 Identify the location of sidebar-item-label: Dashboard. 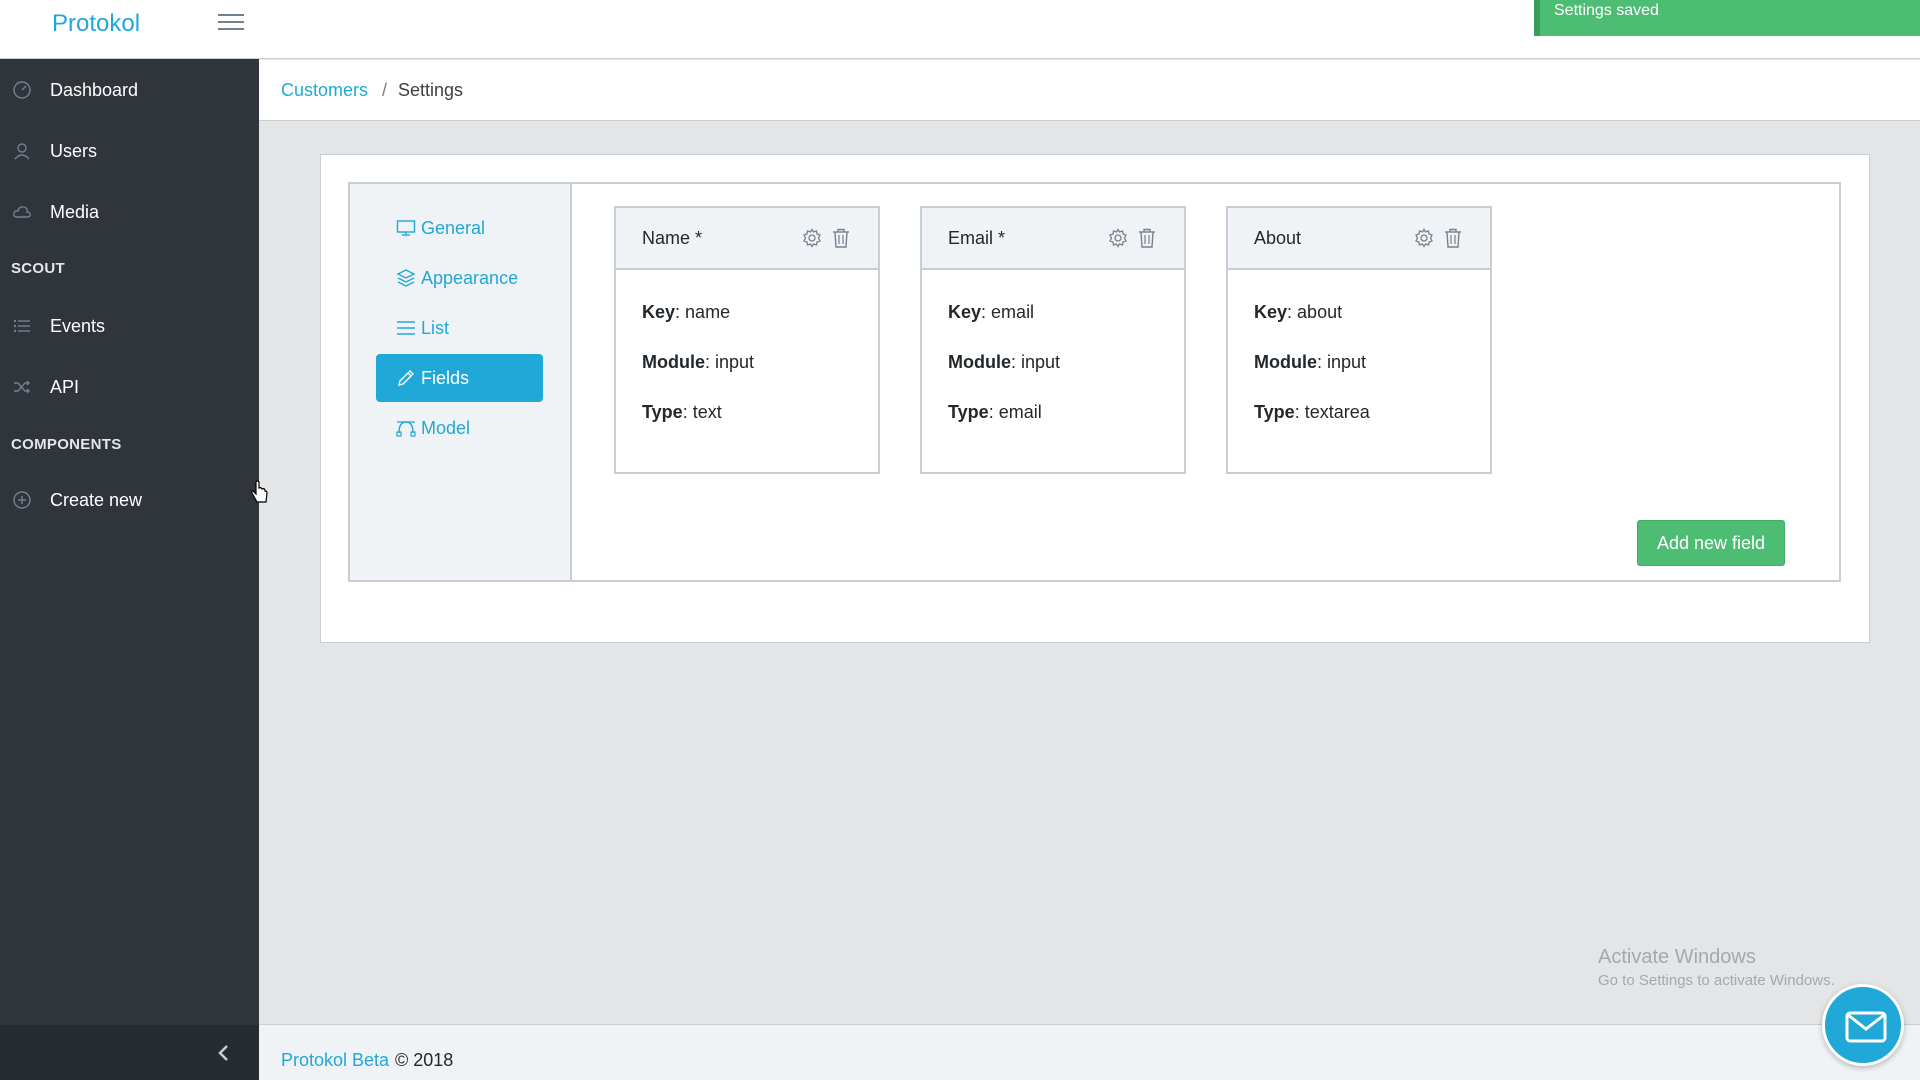
(94, 89).